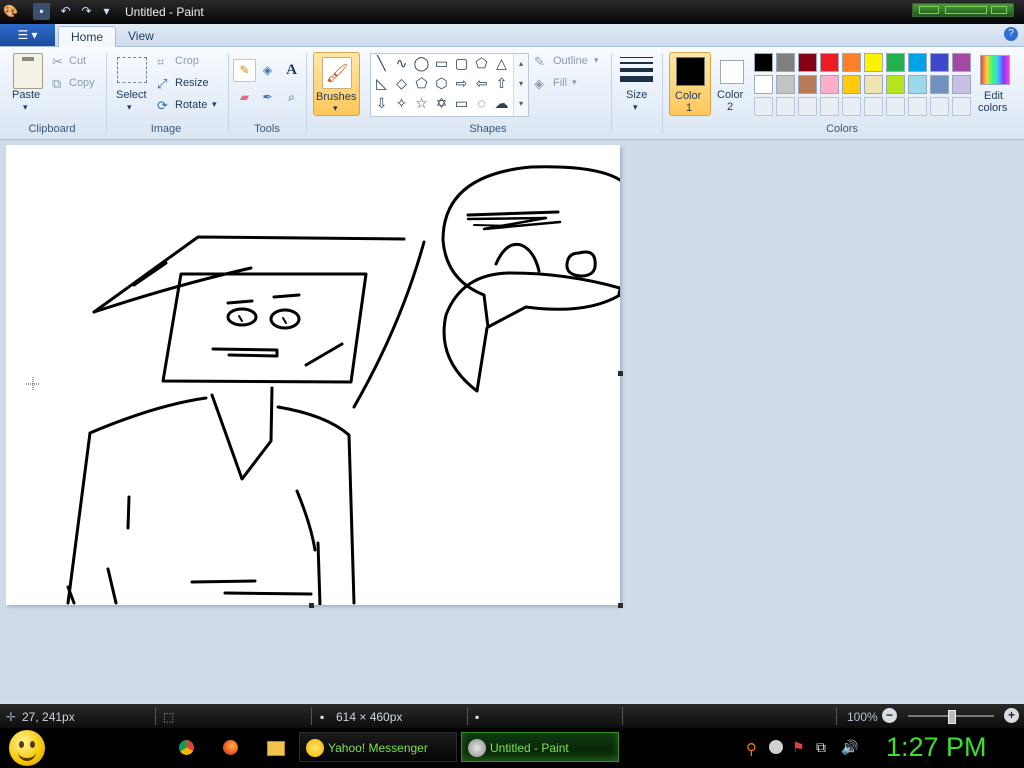  I want to click on magnifier-icon: ⌕, so click(291, 97).